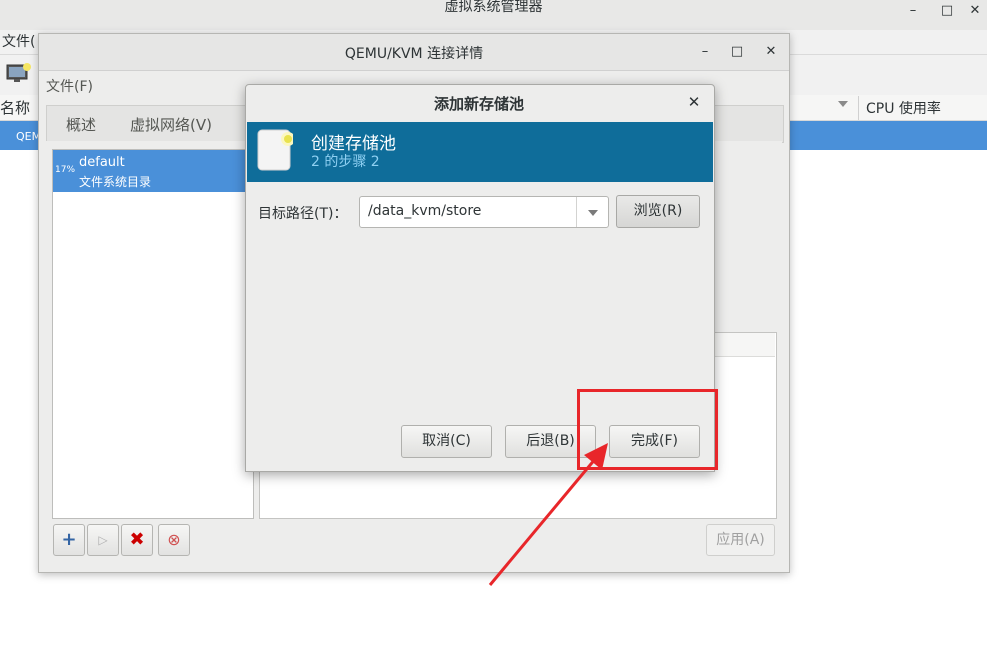 The width and height of the screenshot is (987, 646). I want to click on main-window-title: 虚拟系统管理器, so click(493, 7).